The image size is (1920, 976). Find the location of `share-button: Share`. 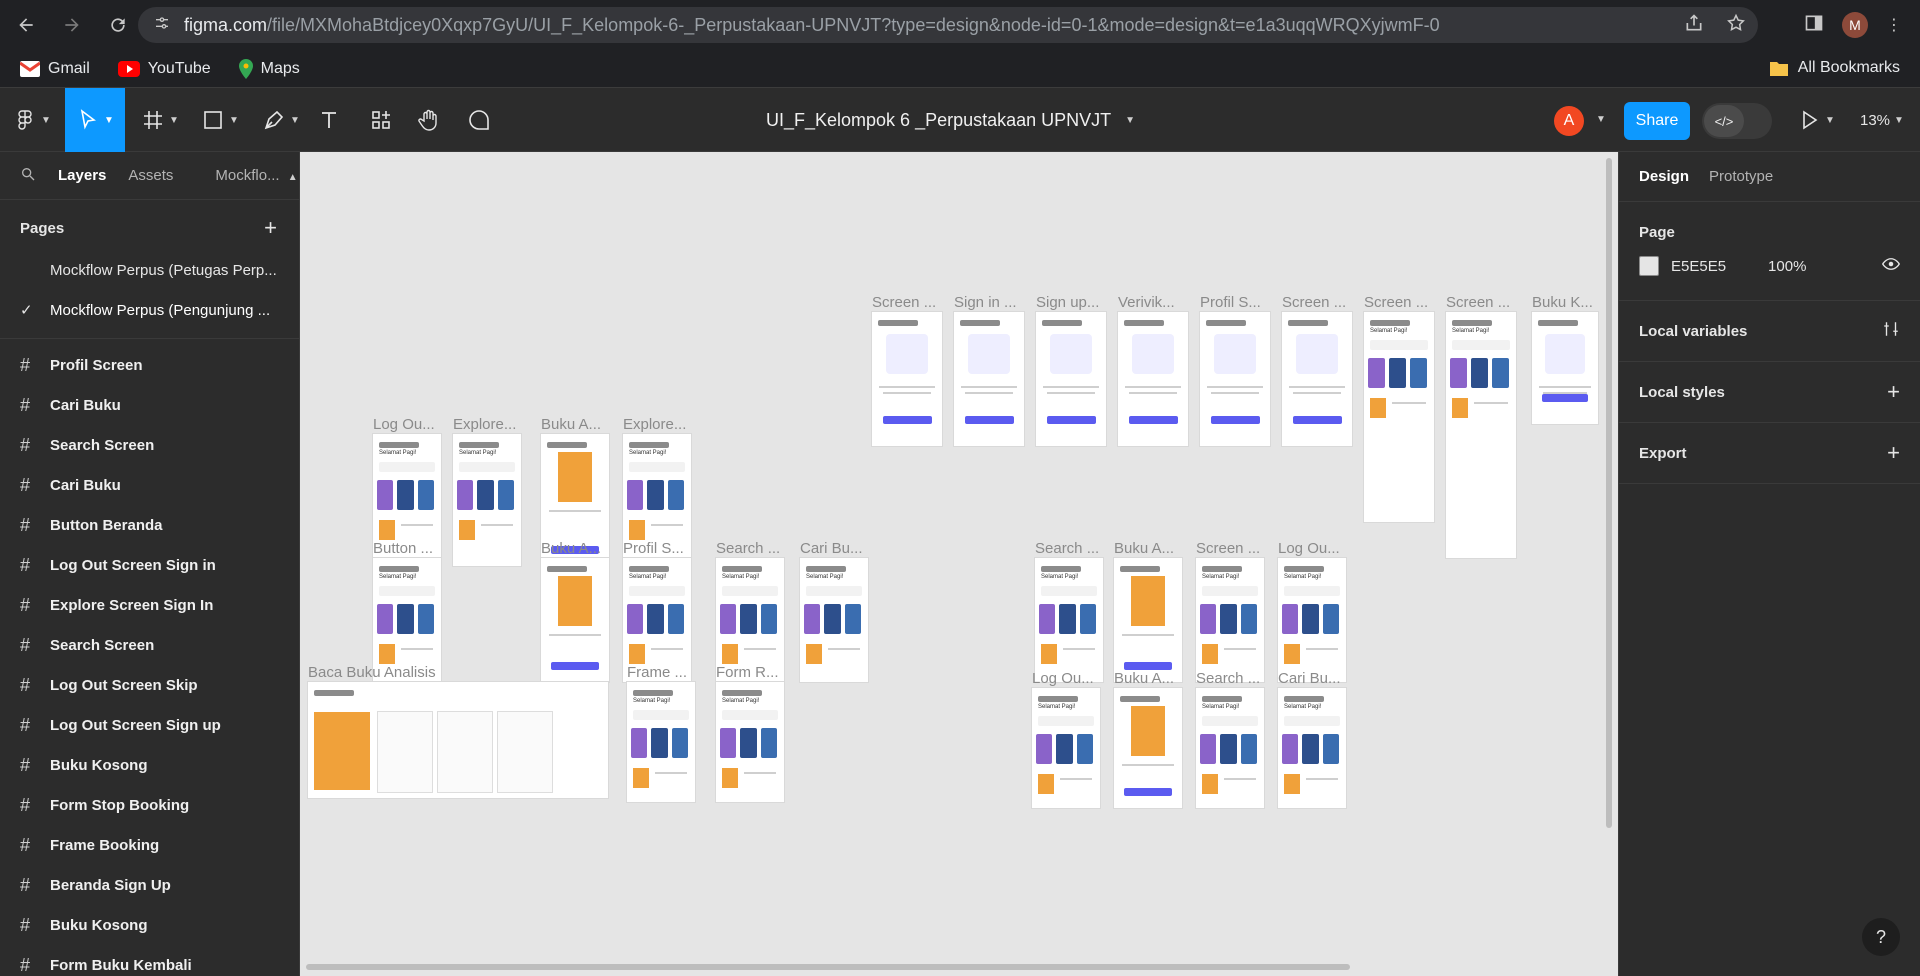

share-button: Share is located at coordinates (1657, 121).